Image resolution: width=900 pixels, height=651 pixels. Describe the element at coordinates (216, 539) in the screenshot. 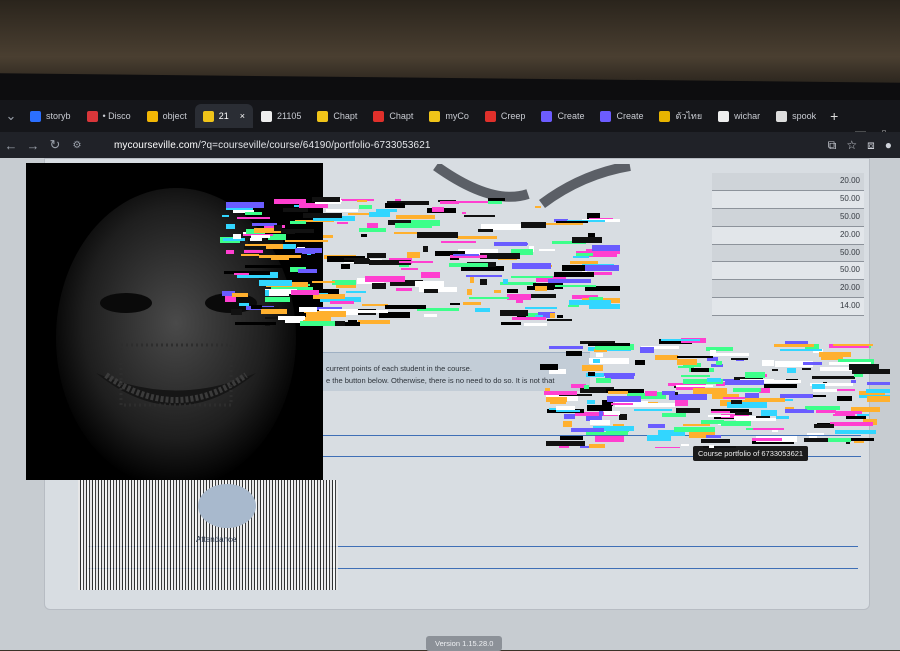

I see `attendance-label: Attendance` at that location.